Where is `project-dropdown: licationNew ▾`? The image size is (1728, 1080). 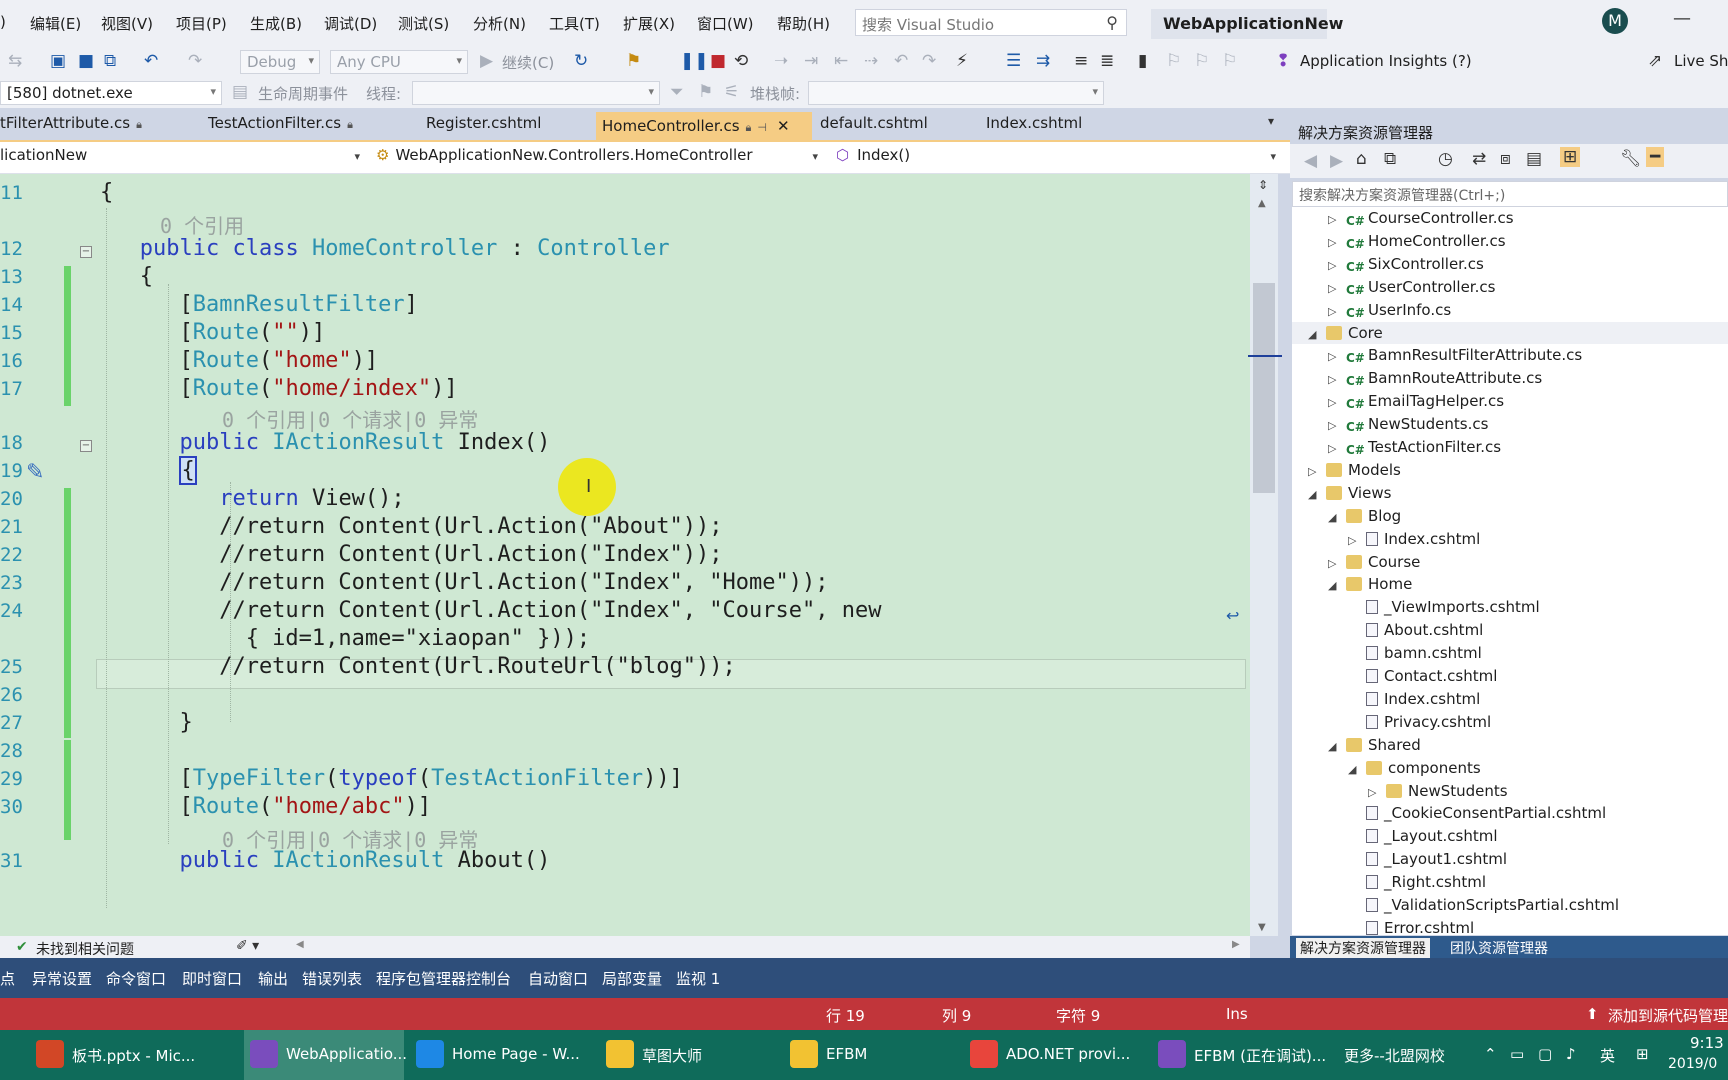
project-dropdown: licationNew ▾ is located at coordinates (183, 158).